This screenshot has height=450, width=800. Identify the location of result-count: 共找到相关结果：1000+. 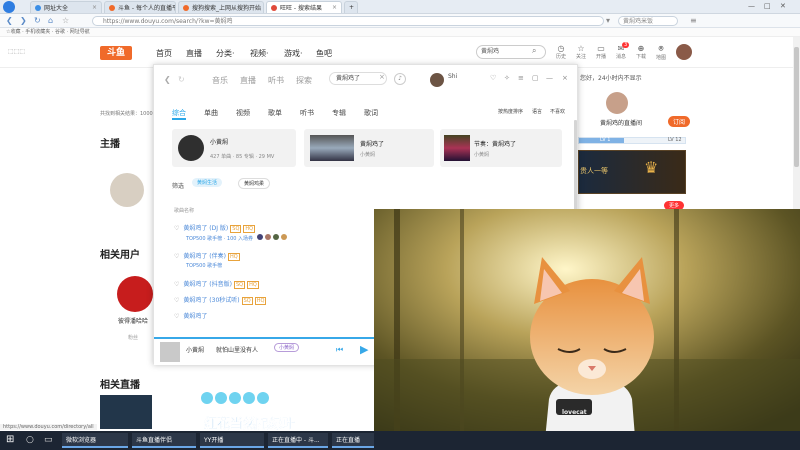
(128, 114).